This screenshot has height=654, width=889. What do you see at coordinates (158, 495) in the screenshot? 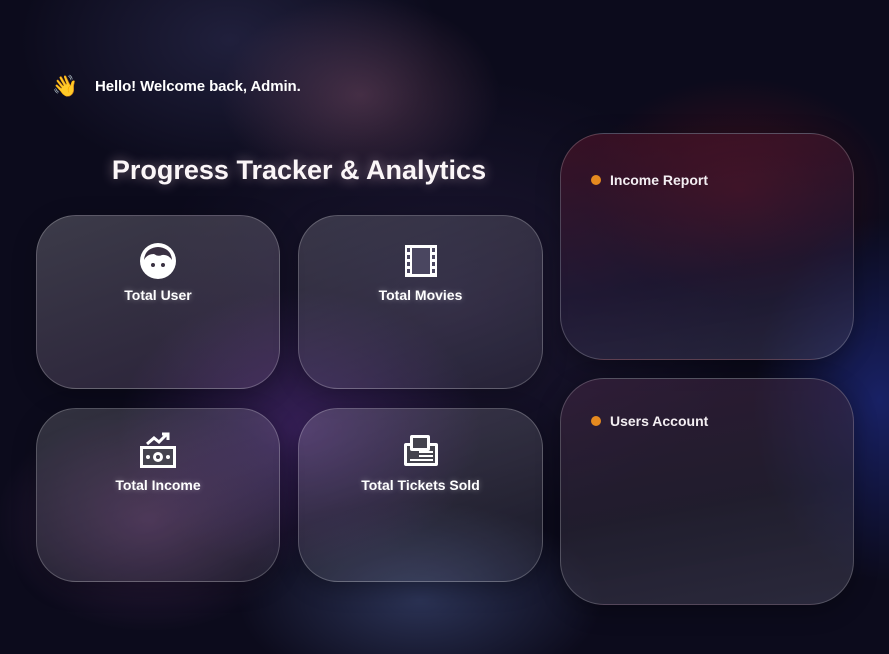
I see `total-income-card: Total Income` at bounding box center [158, 495].